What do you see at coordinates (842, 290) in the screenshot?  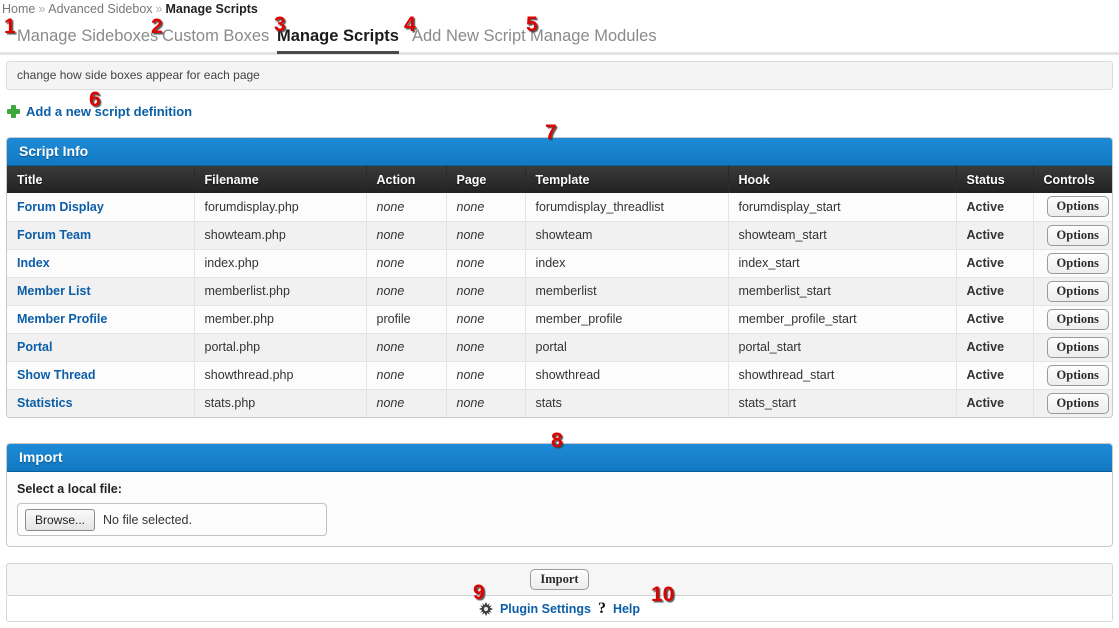 I see `cell-hook: memberlist_start` at bounding box center [842, 290].